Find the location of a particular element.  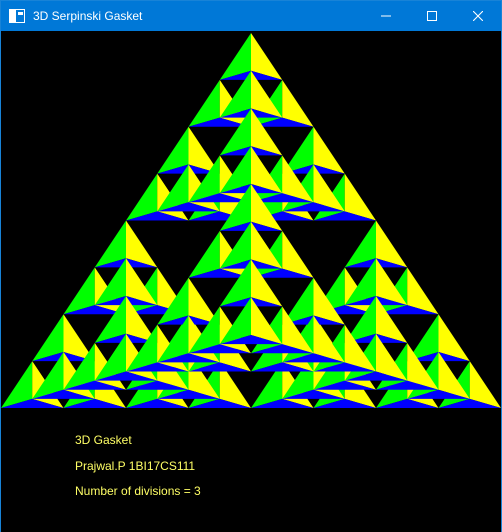

title-bar: 3D Serpinski Gasket is located at coordinates (251, 16).